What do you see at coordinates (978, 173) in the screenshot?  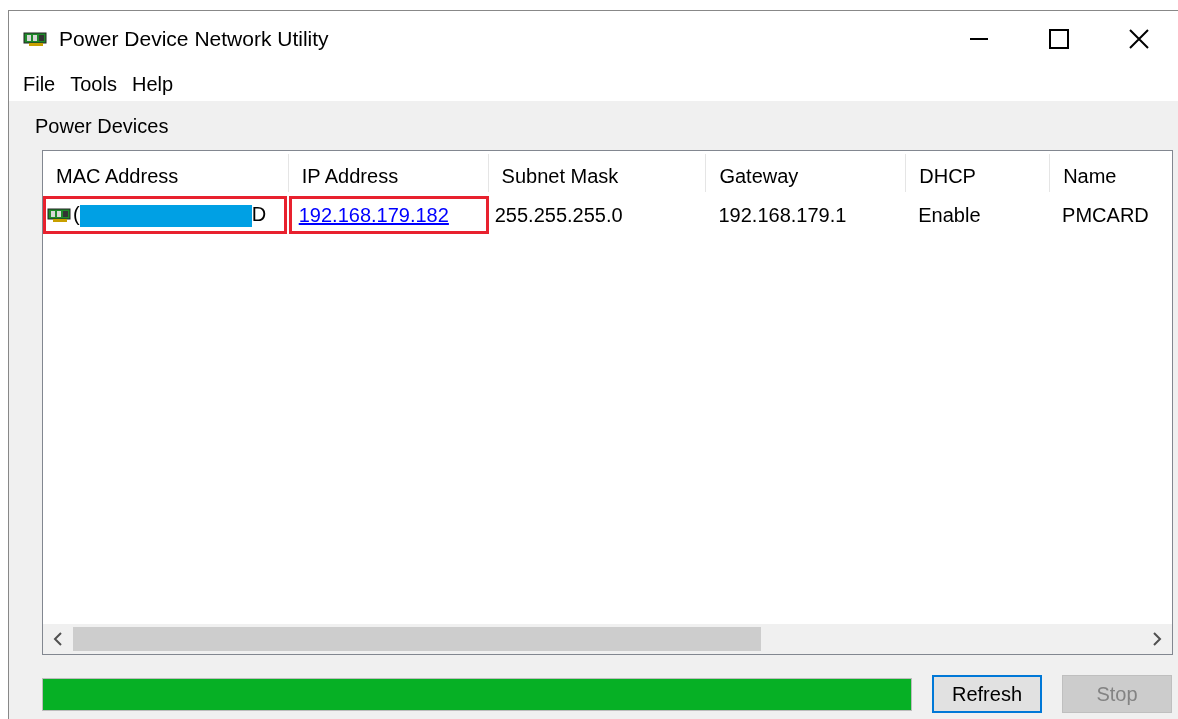 I see `column-header: DHCP` at bounding box center [978, 173].